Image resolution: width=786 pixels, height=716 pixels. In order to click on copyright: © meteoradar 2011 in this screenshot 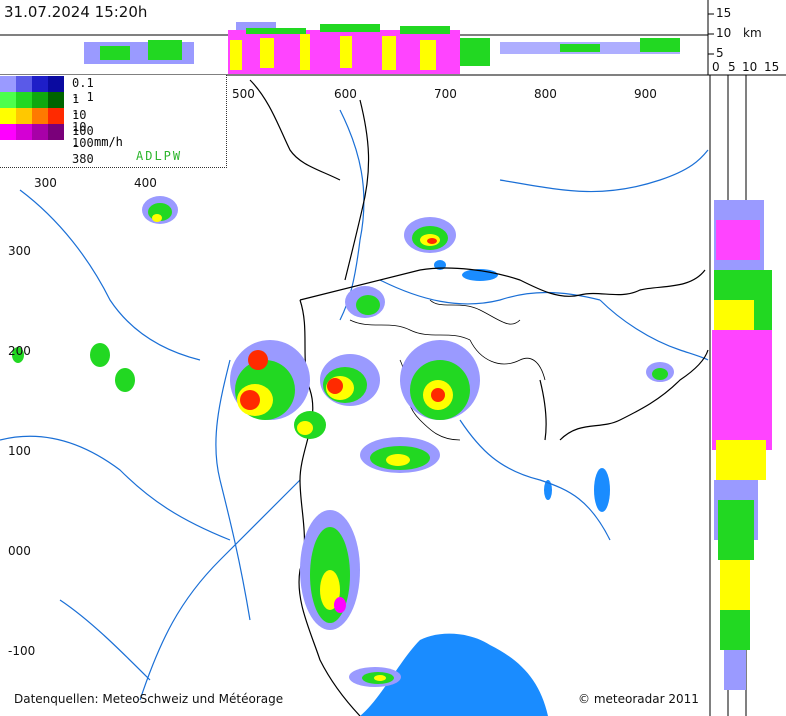, I will do `click(638, 699)`.